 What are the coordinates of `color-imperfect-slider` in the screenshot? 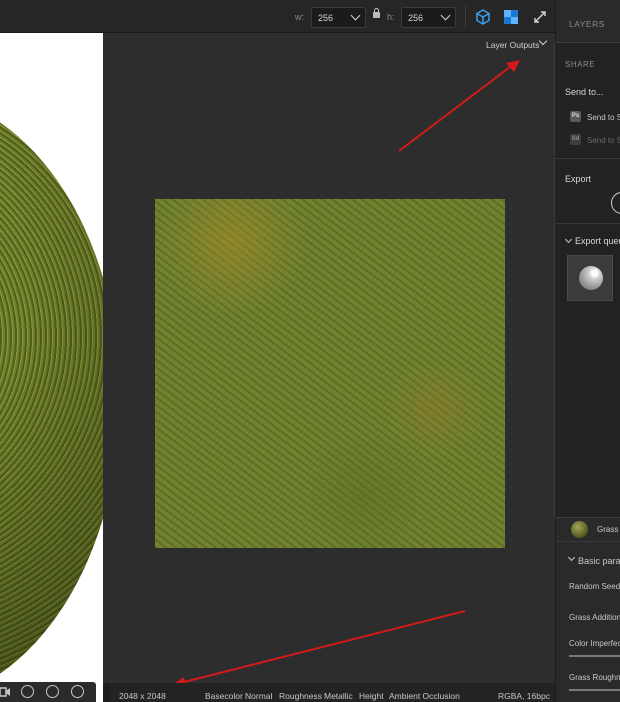 It's located at (594, 656).